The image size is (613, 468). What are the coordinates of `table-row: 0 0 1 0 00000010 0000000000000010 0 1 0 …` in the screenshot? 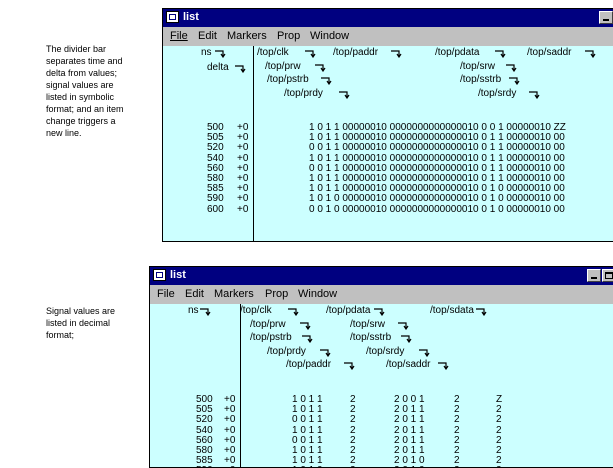 It's located at (437, 209).